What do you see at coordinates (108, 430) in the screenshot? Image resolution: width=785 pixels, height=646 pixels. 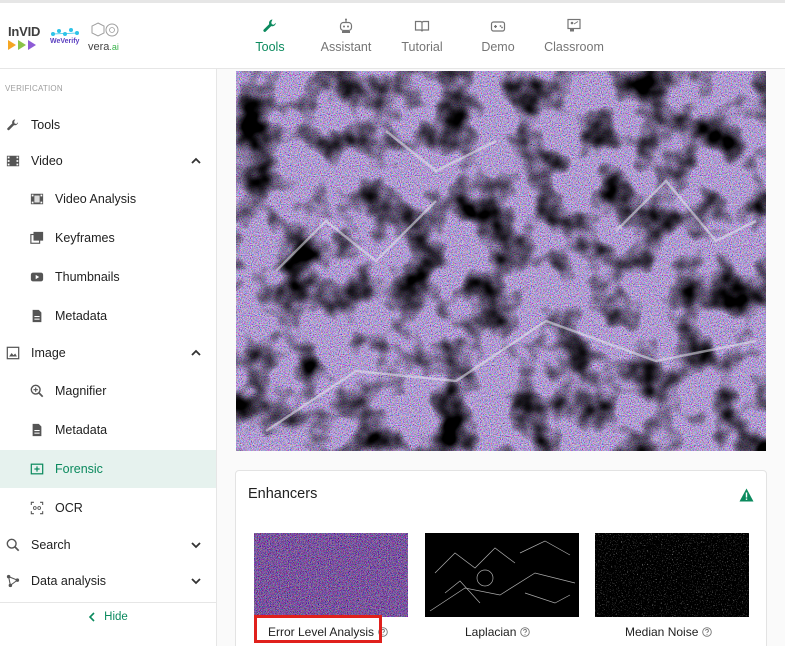 I see `sidebar-item-image-metadata: Metadata` at bounding box center [108, 430].